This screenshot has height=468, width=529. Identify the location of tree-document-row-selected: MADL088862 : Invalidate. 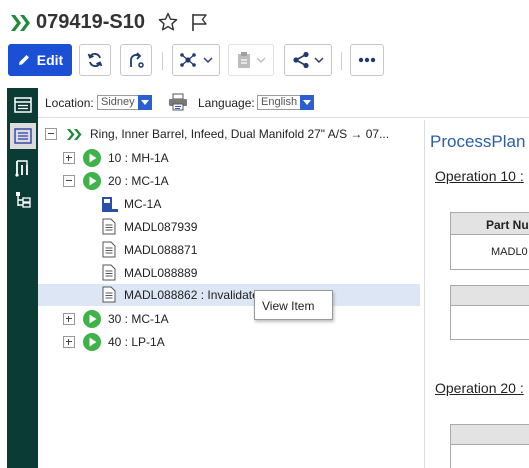
(229, 295).